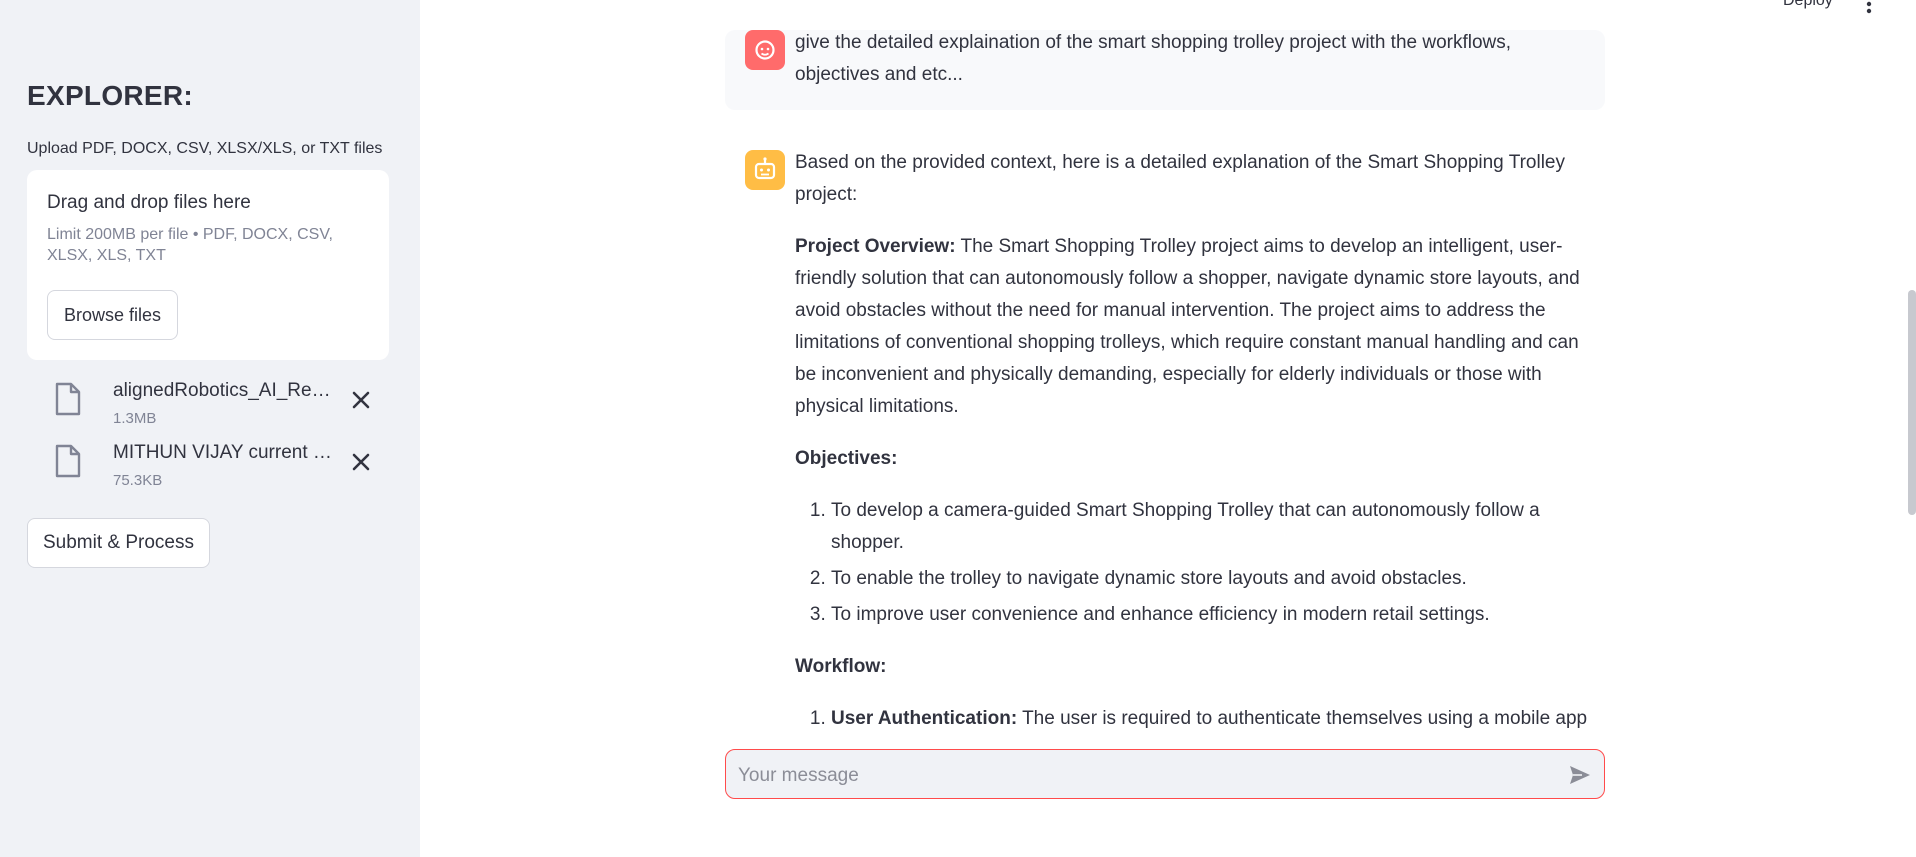 This screenshot has width=1916, height=857. I want to click on chat-input-container, so click(1165, 774).